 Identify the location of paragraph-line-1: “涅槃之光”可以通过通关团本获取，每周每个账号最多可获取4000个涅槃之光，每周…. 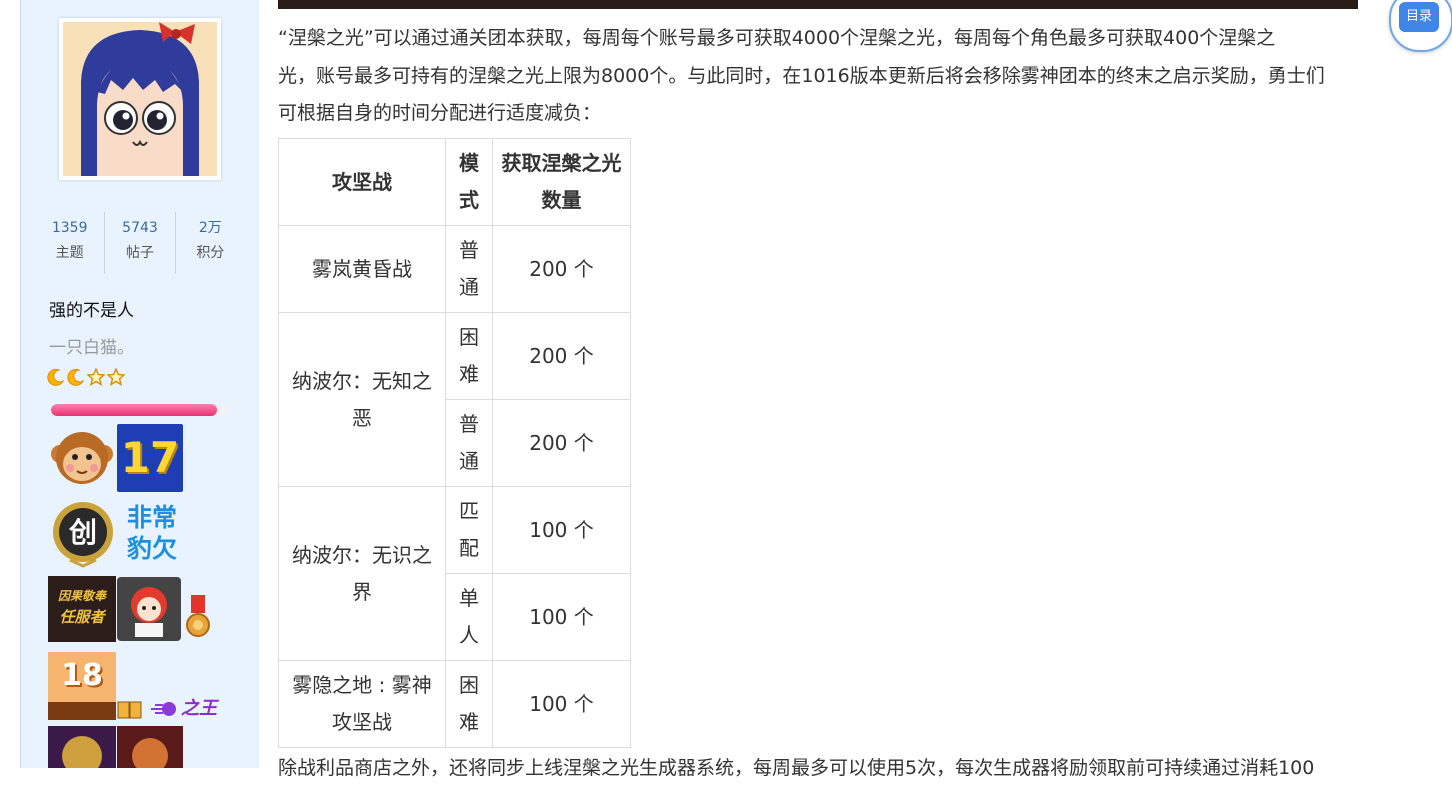
(777, 38).